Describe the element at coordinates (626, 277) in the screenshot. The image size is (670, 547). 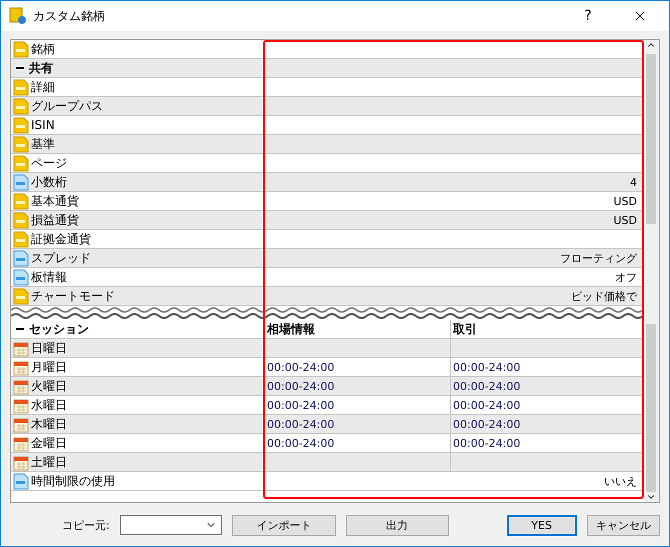
I see `property-value: オフ` at that location.